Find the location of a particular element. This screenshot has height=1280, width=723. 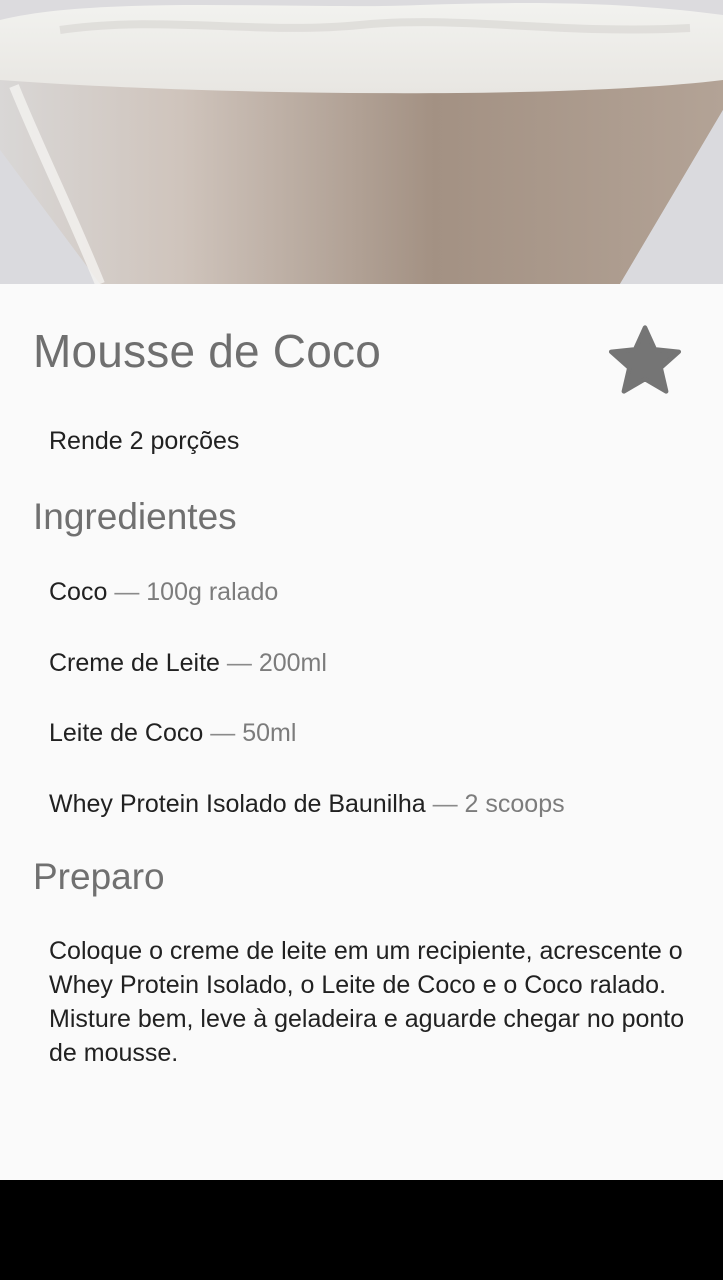

ingredient-quantity: 100g ralado is located at coordinates (212, 592).